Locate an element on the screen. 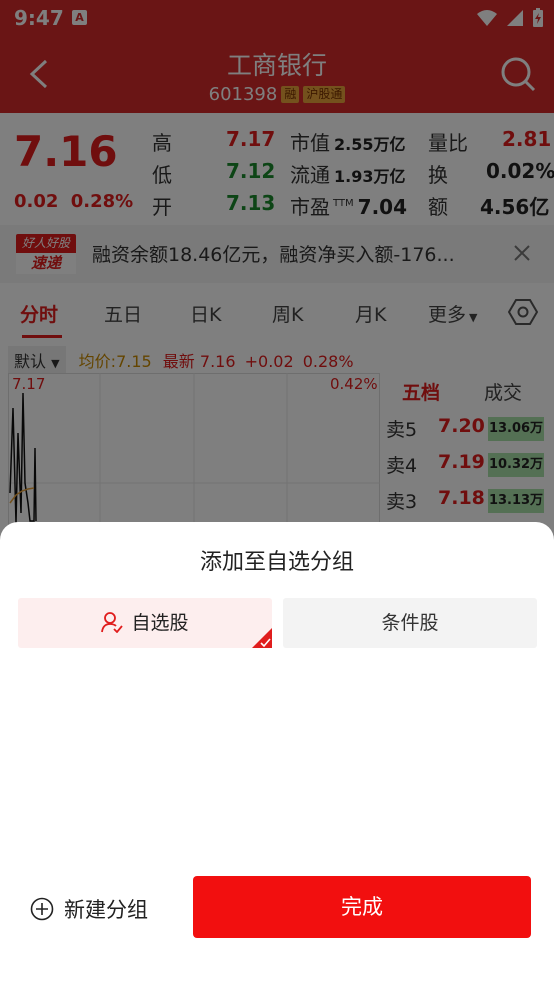 This screenshot has width=554, height=984. done-button: 完成 is located at coordinates (362, 907).